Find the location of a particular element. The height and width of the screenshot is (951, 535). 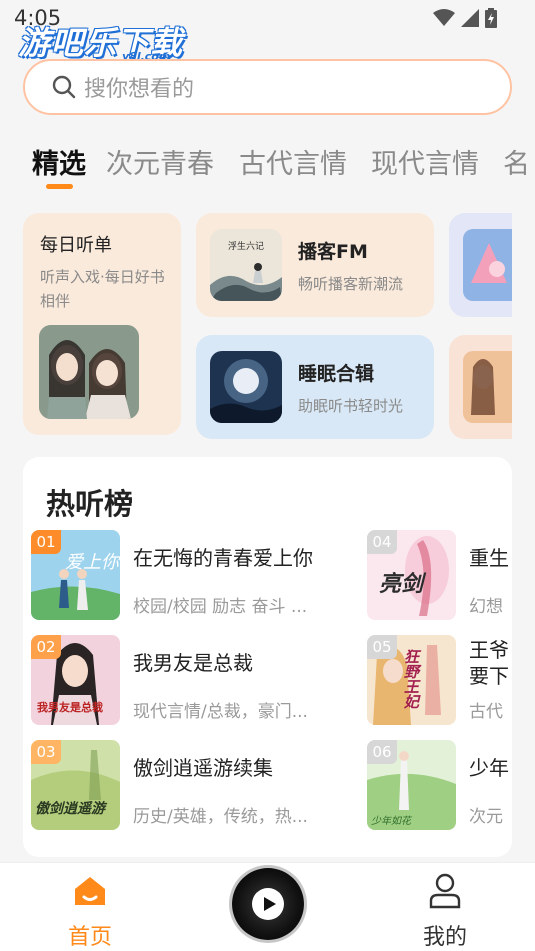

daily-desc: 听声入戏·每日好书相伴 is located at coordinates (102, 289).